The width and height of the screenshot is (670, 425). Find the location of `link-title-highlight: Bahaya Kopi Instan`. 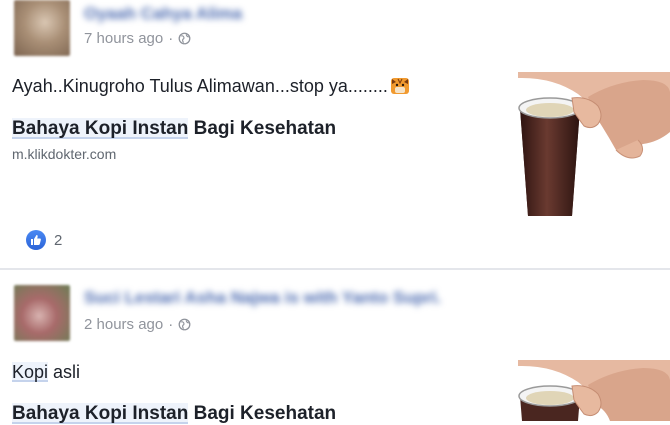

link-title-highlight: Bahaya Kopi Instan is located at coordinates (100, 128).